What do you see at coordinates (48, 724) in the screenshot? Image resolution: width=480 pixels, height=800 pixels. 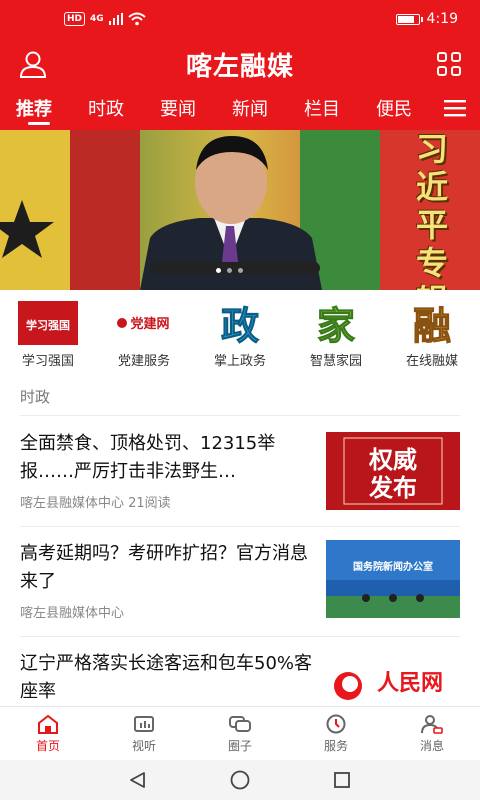 I see `home-icon` at bounding box center [48, 724].